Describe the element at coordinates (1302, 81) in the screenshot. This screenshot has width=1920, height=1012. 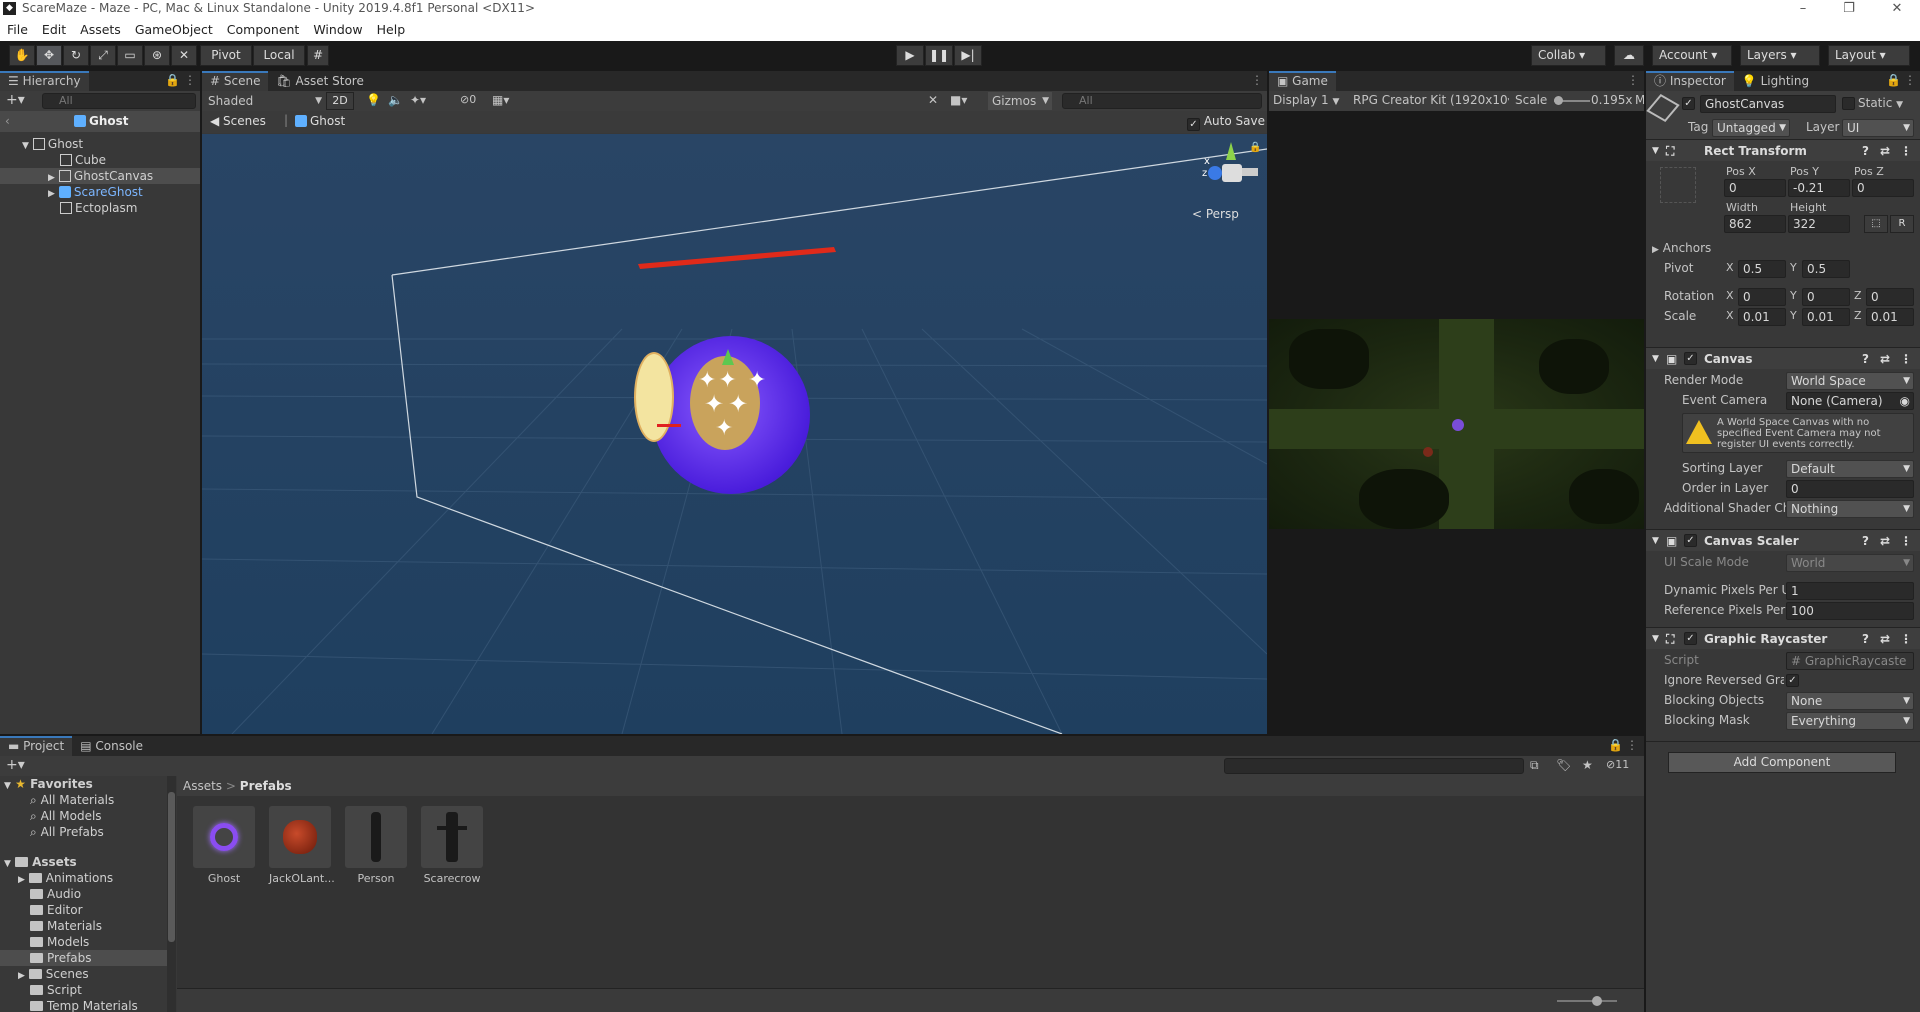
I see `tab-game: ▣ Game` at that location.